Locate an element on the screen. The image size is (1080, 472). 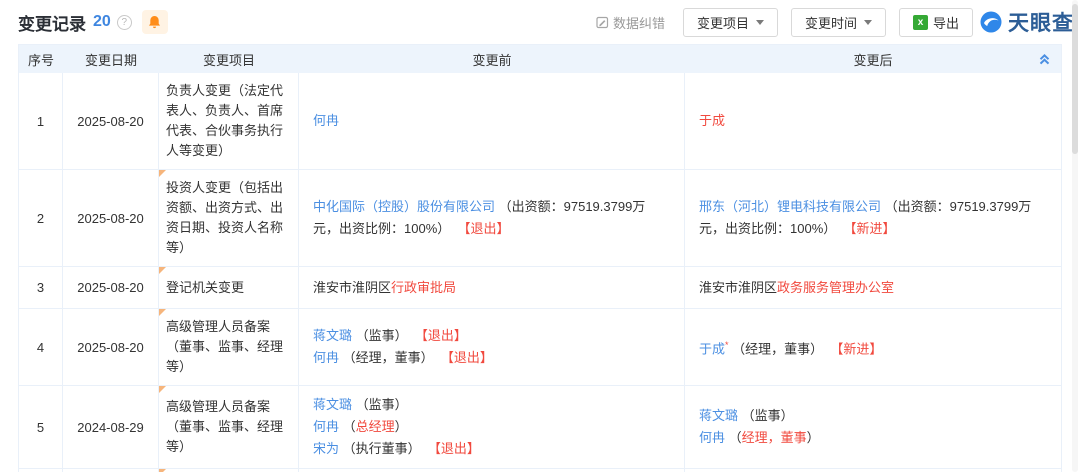
cell-line: 何冉 is located at coordinates (491, 121).